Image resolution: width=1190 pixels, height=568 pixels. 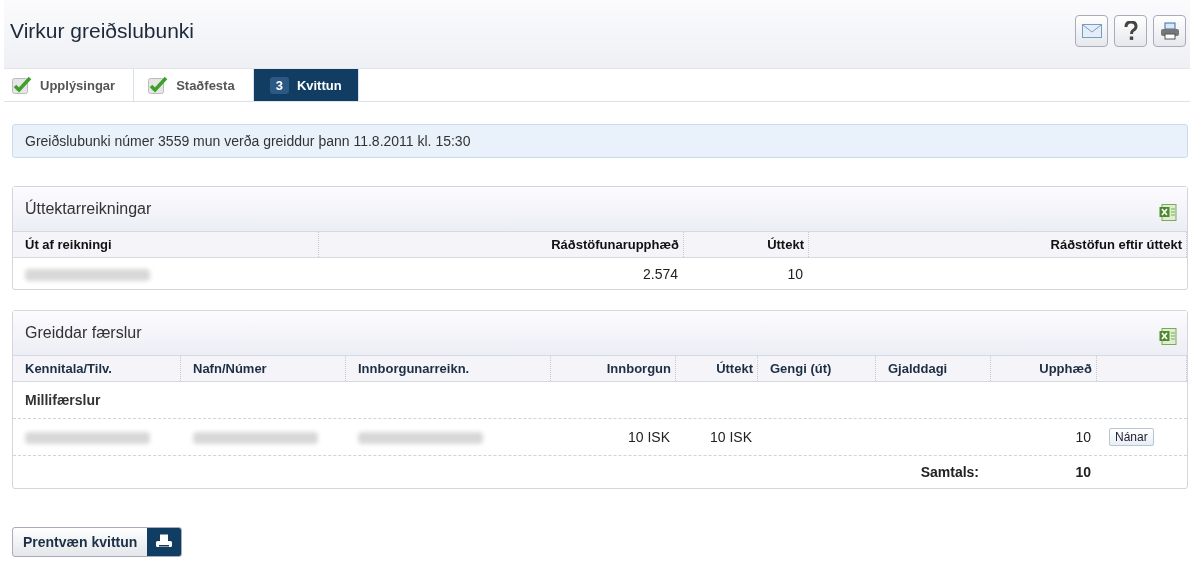 I want to click on email-button, so click(x=1091, y=31).